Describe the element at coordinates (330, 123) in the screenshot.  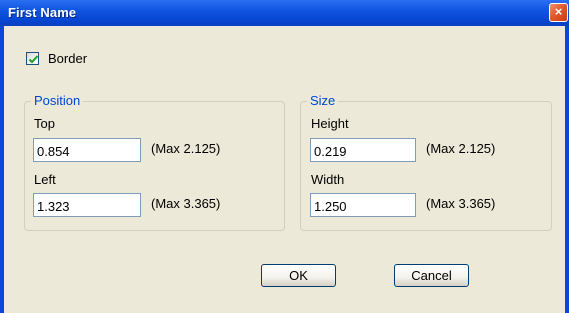
I see `height-label: Height` at that location.